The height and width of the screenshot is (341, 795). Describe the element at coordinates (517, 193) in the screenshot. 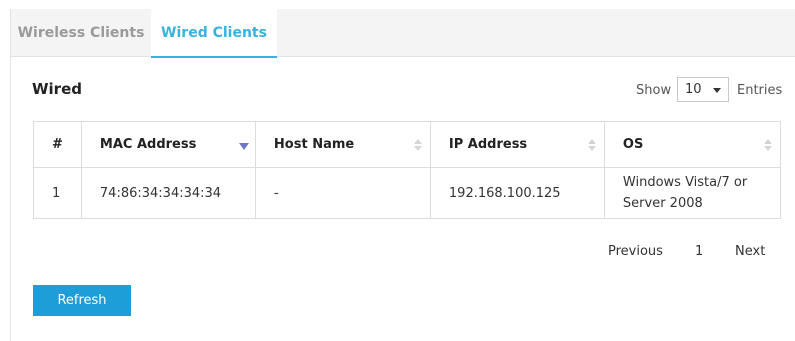

I see `cell-ip-address: 192.168.100.125` at that location.